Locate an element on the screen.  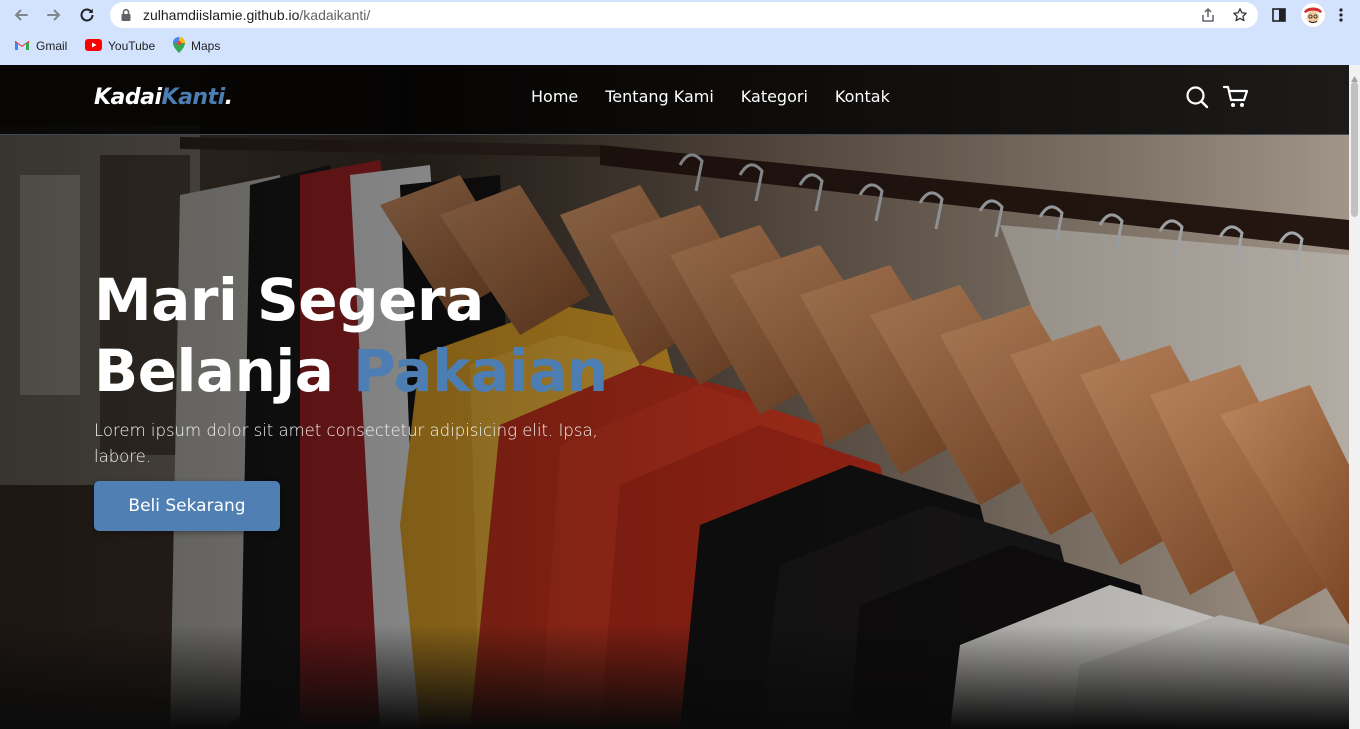
more-menu-icon is located at coordinates (1341, 15).